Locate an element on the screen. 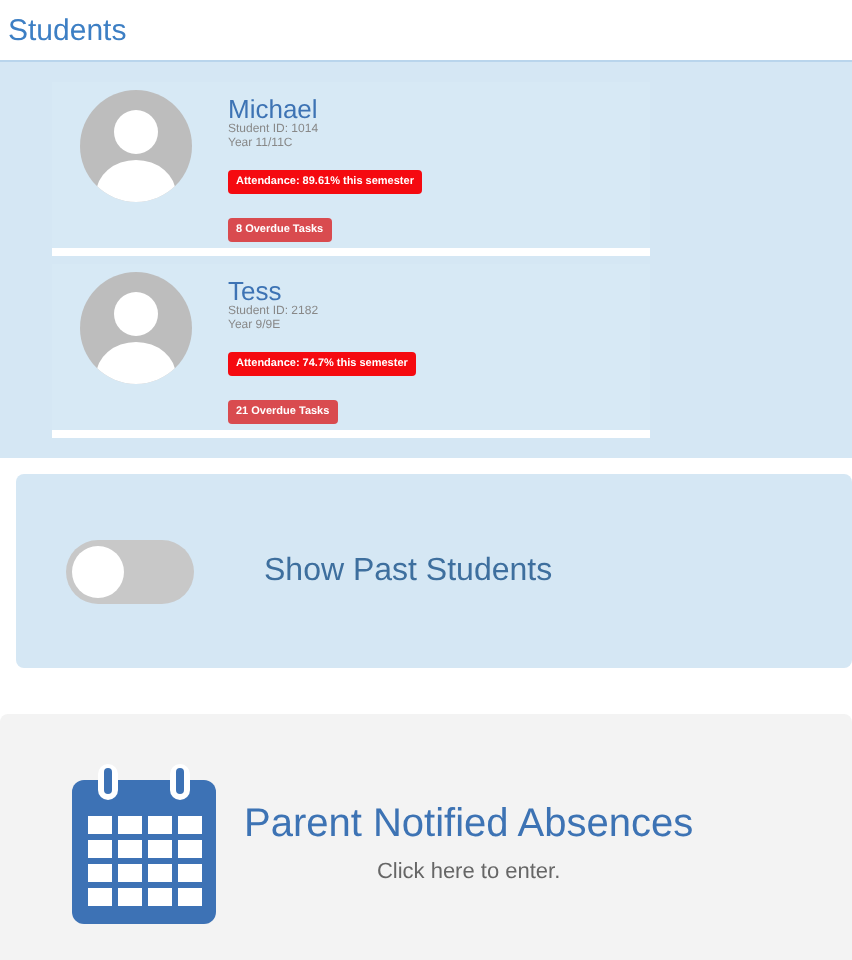 Image resolution: width=852 pixels, height=960 pixels. student-name: Tess is located at coordinates (255, 291).